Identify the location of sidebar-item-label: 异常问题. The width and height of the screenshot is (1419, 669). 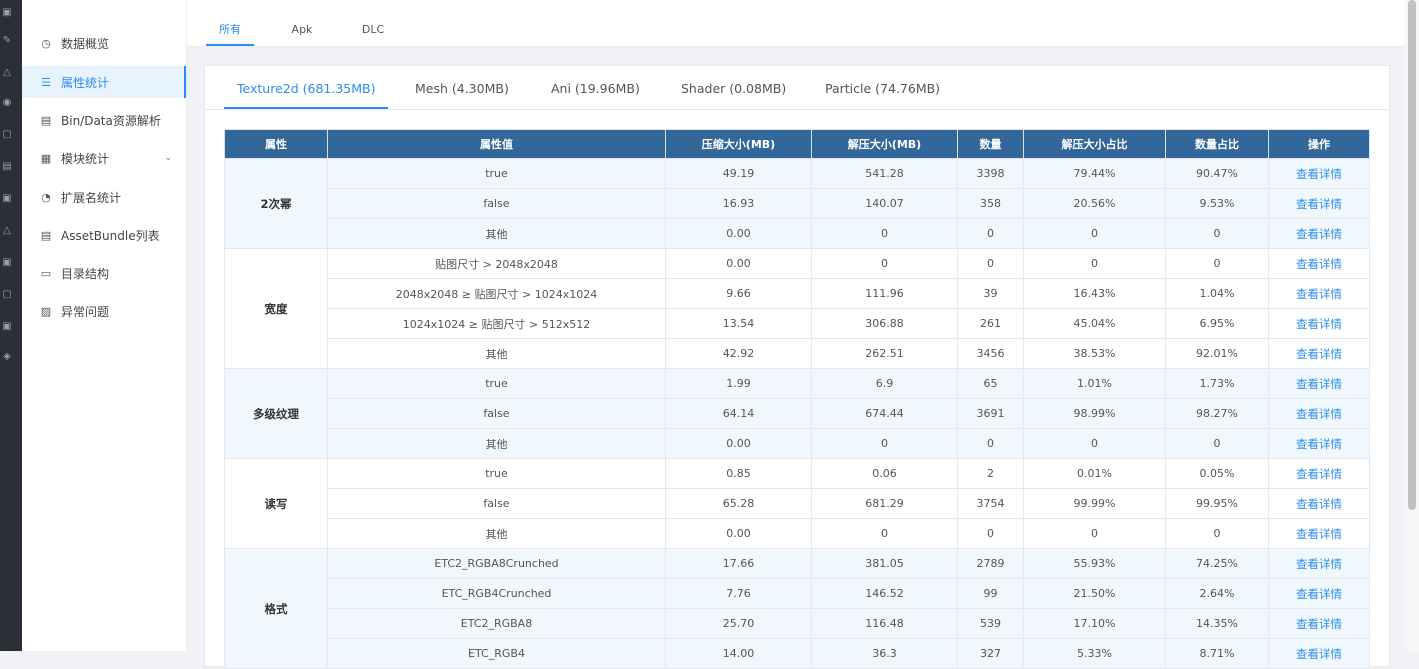
(85, 311).